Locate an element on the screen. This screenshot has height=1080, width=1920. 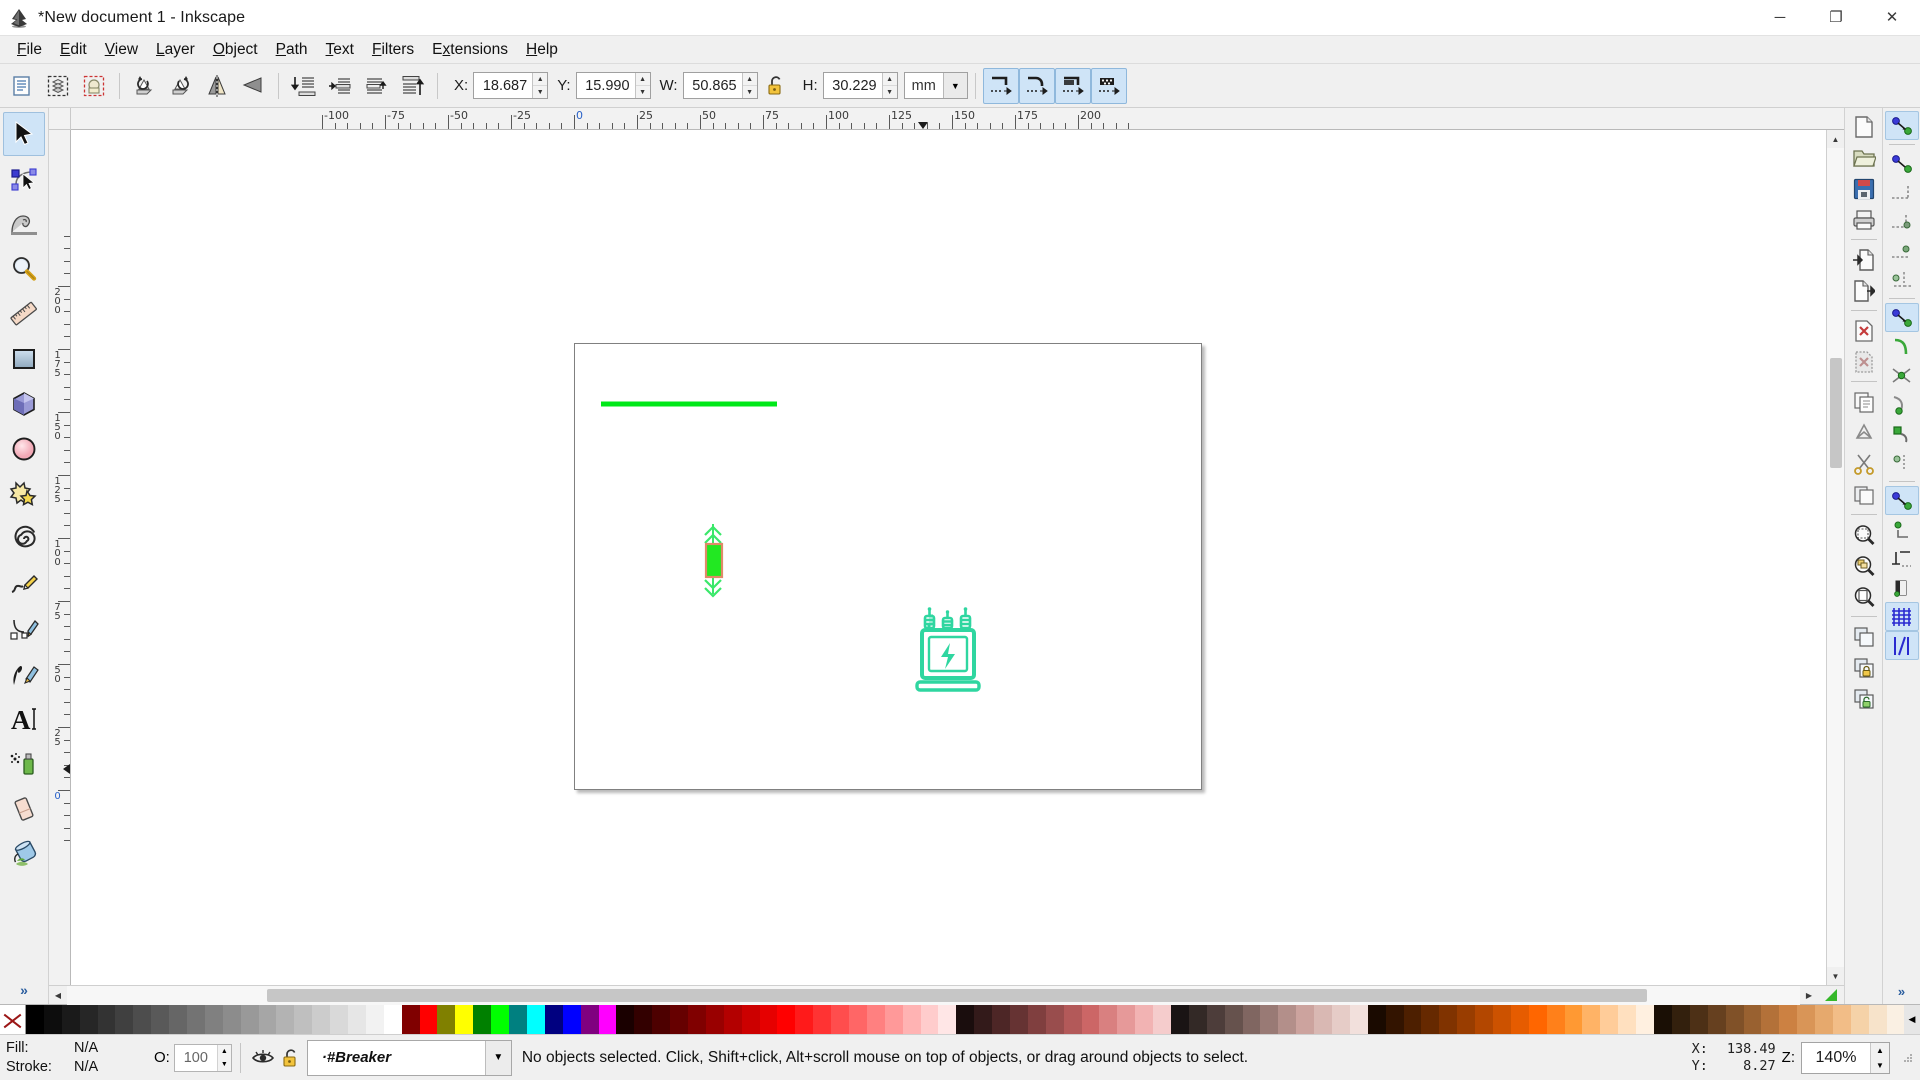
zoom-drawing-button is located at coordinates (1864, 565).